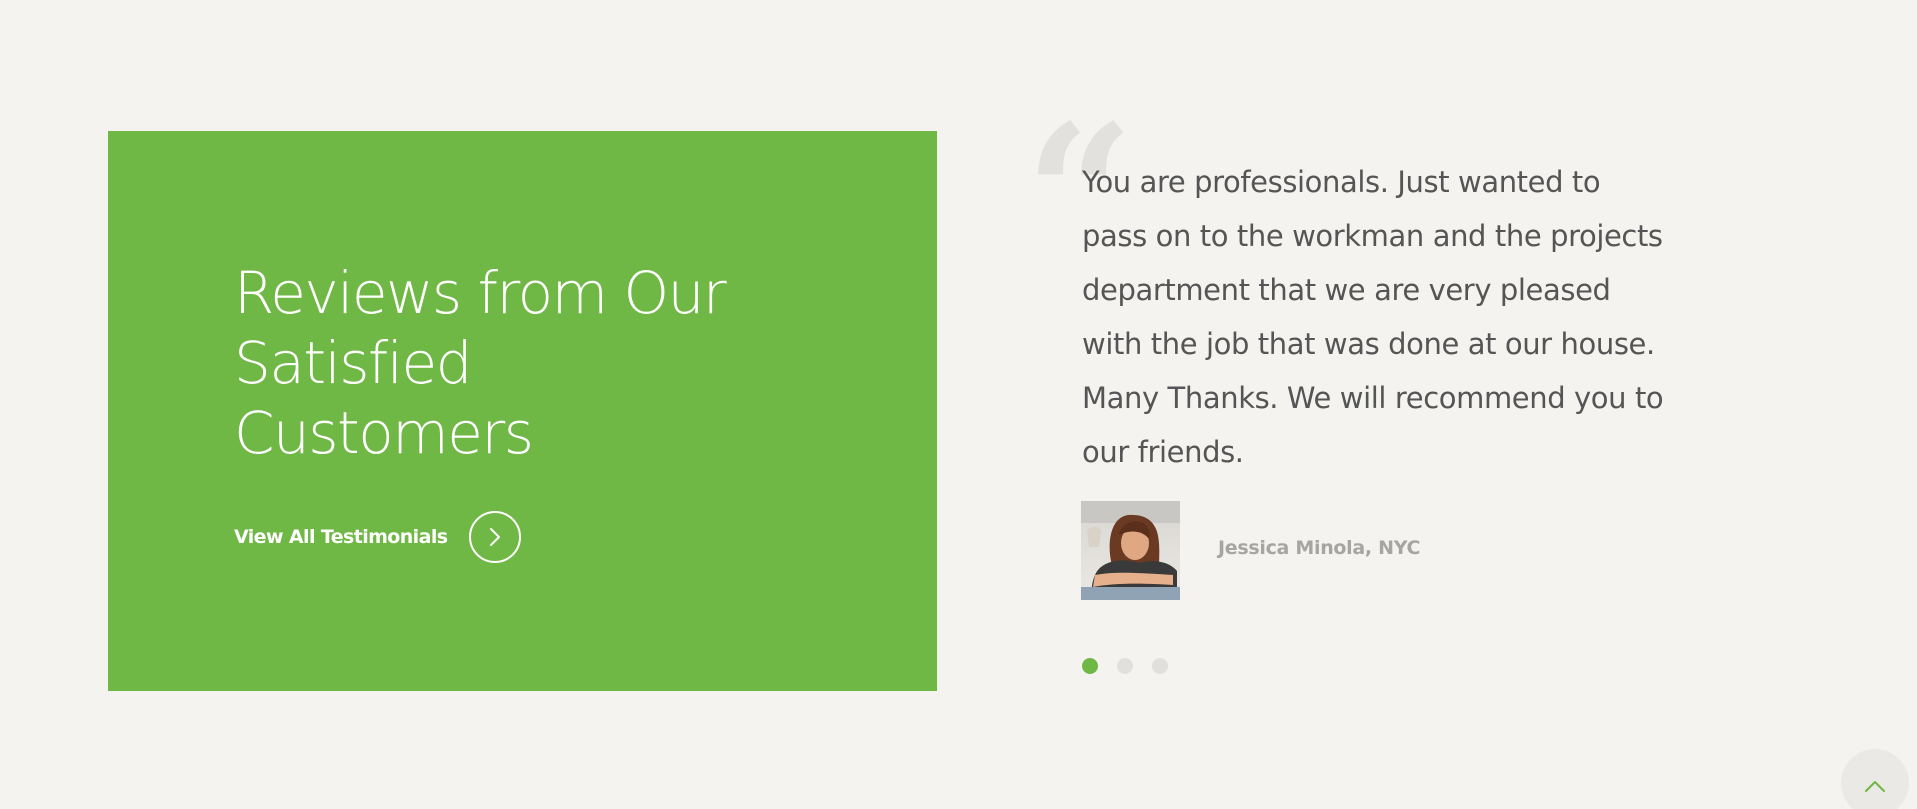 The image size is (1917, 809). What do you see at coordinates (341, 537) in the screenshot?
I see `view-all-label: View All Testimonials` at bounding box center [341, 537].